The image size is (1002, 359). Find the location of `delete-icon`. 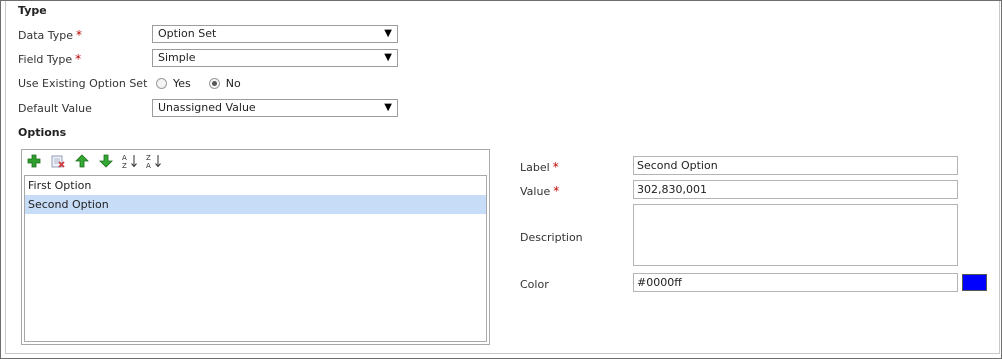

delete-icon is located at coordinates (58, 161).